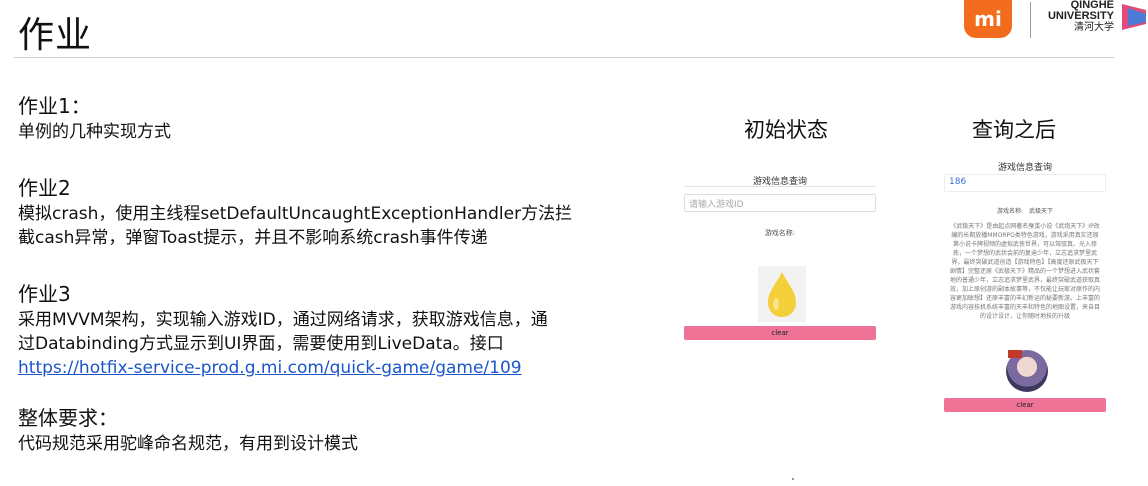 The height and width of the screenshot is (486, 1148). I want to click on task-1: 作业1： 单例的几种实现方式, so click(94, 118).